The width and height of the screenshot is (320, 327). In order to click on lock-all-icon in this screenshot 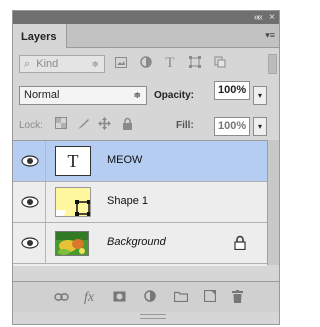, I will do `click(127, 125)`.